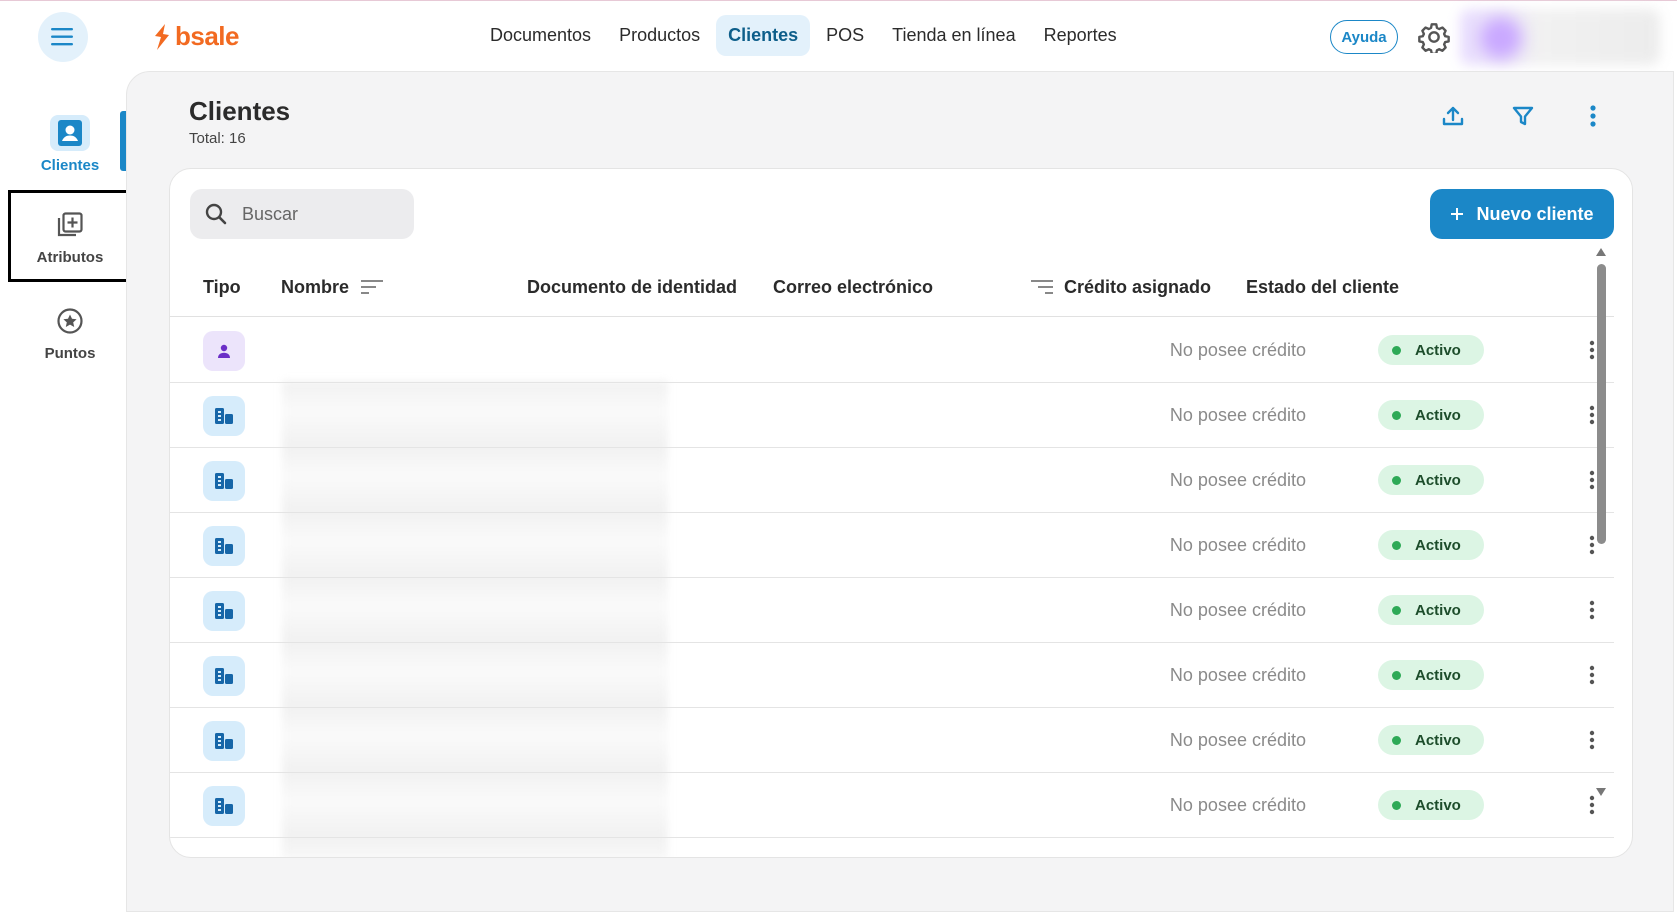 This screenshot has height=912, width=1677. I want to click on upload-icon, so click(1453, 116).